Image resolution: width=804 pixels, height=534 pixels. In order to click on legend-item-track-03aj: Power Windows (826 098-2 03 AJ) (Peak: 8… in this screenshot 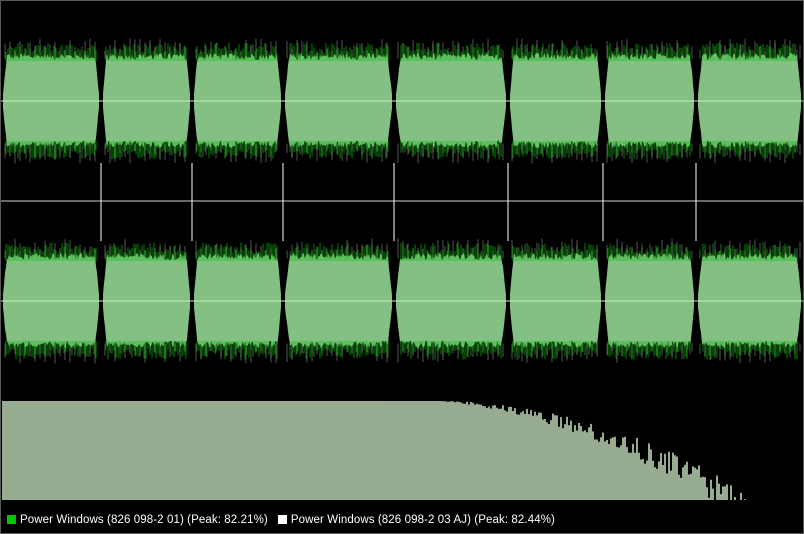, I will do `click(416, 519)`.